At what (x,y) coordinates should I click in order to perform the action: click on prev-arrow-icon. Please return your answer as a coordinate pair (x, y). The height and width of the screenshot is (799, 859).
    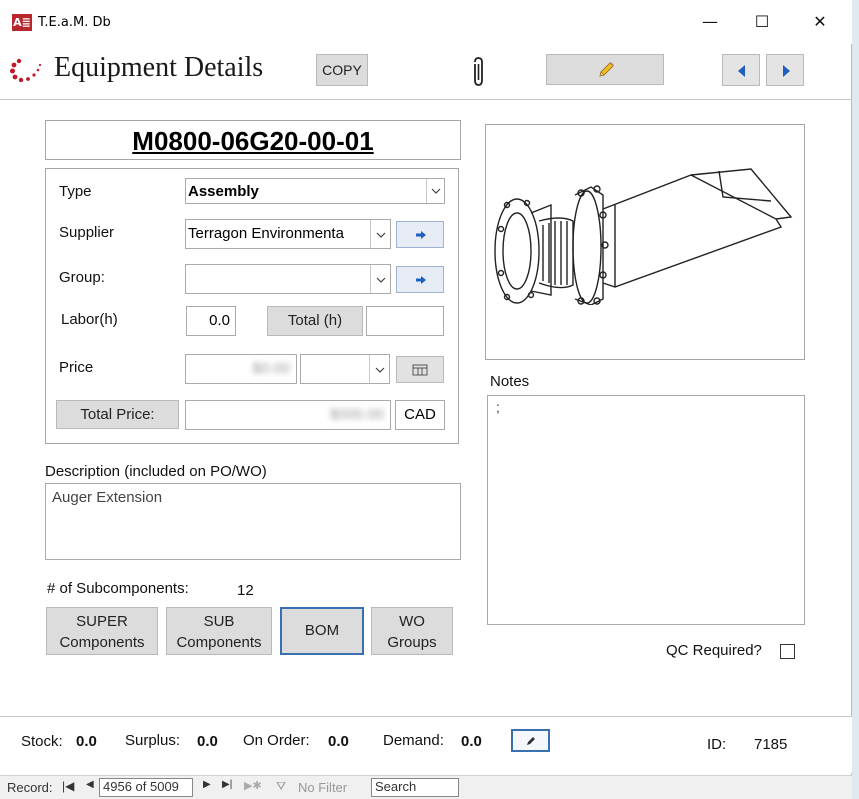
    Looking at the image, I should click on (741, 71).